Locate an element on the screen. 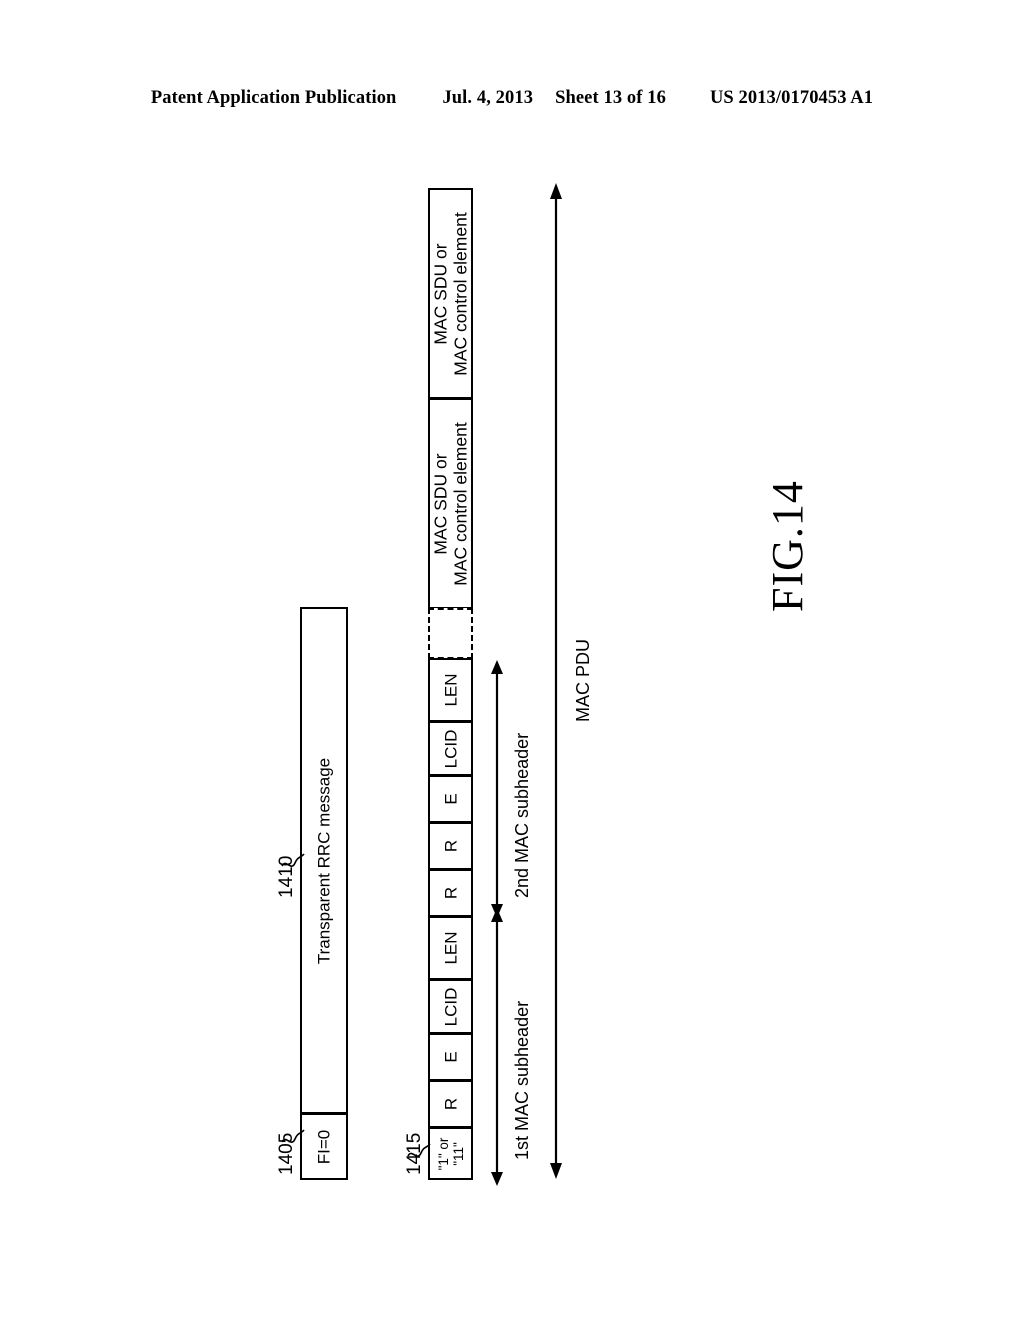 Image resolution: width=1024 pixels, height=1320 pixels. mac-len-cell-2-label: LEN is located at coordinates (450, 690).